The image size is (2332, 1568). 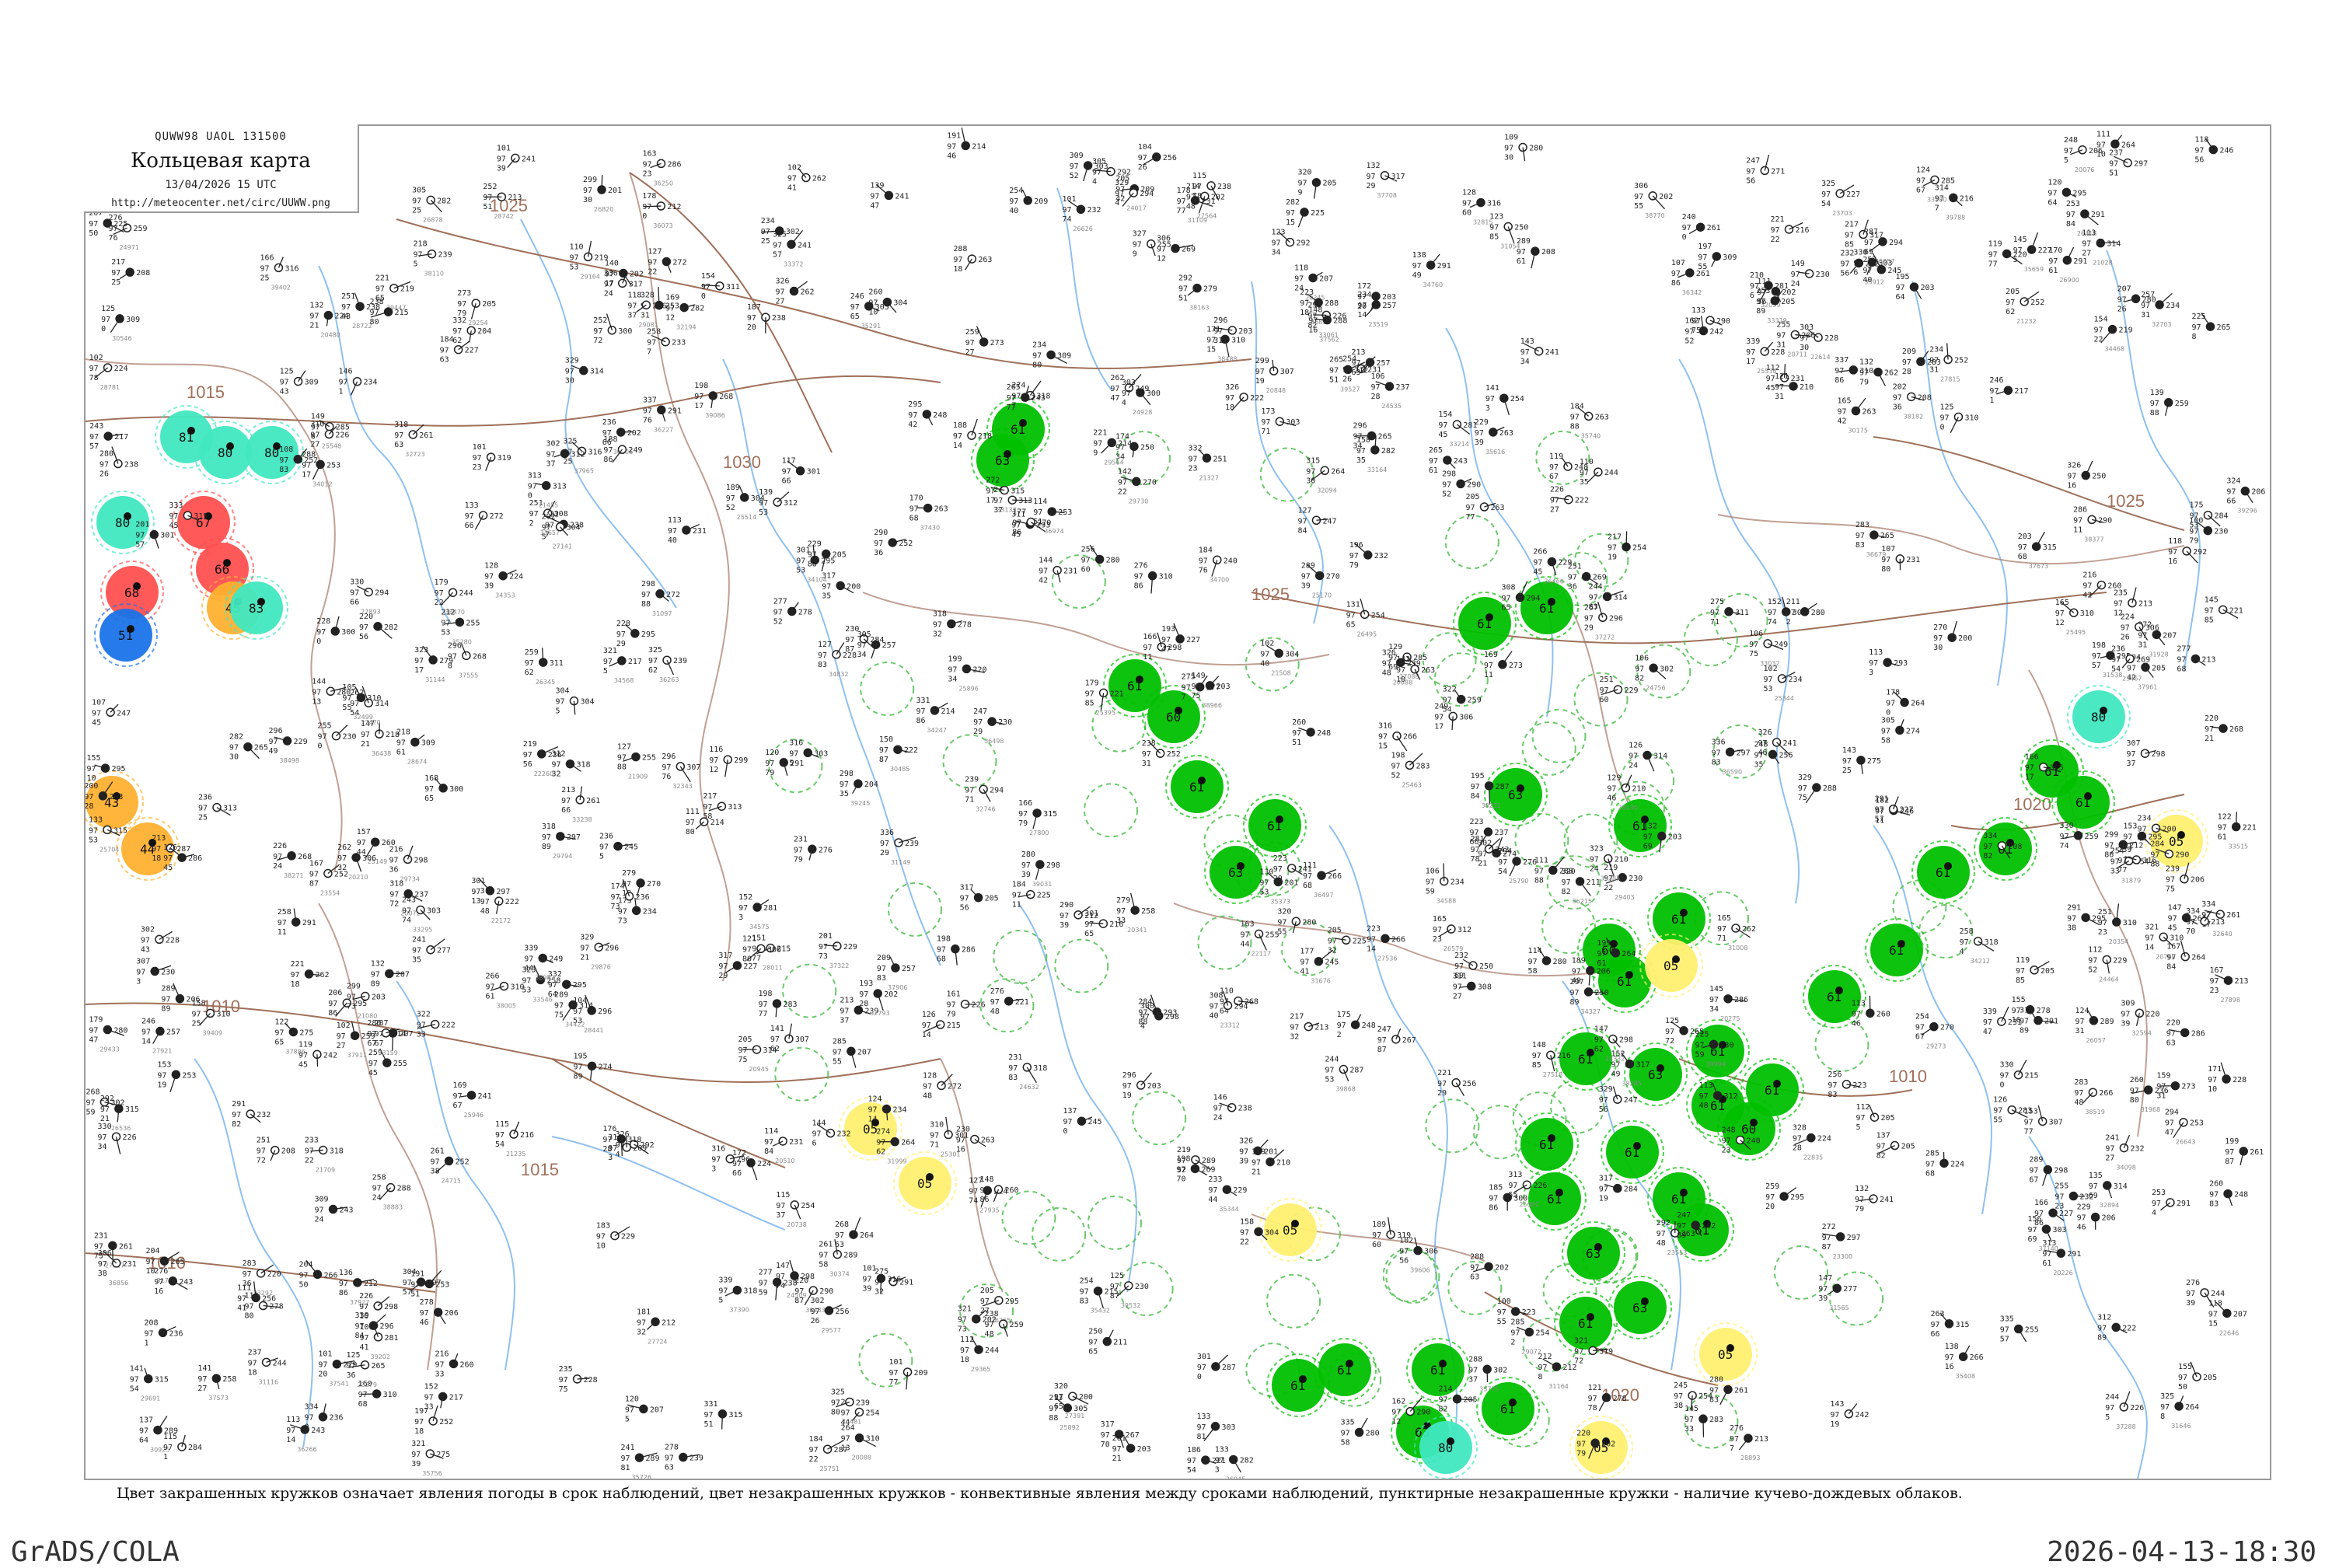 I want to click on station-index: 36215, so click(x=1582, y=901).